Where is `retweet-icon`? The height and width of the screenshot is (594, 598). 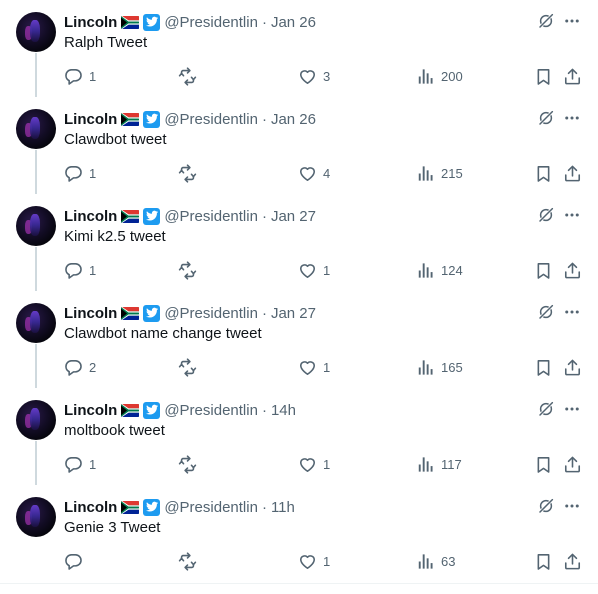 retweet-icon is located at coordinates (187, 173).